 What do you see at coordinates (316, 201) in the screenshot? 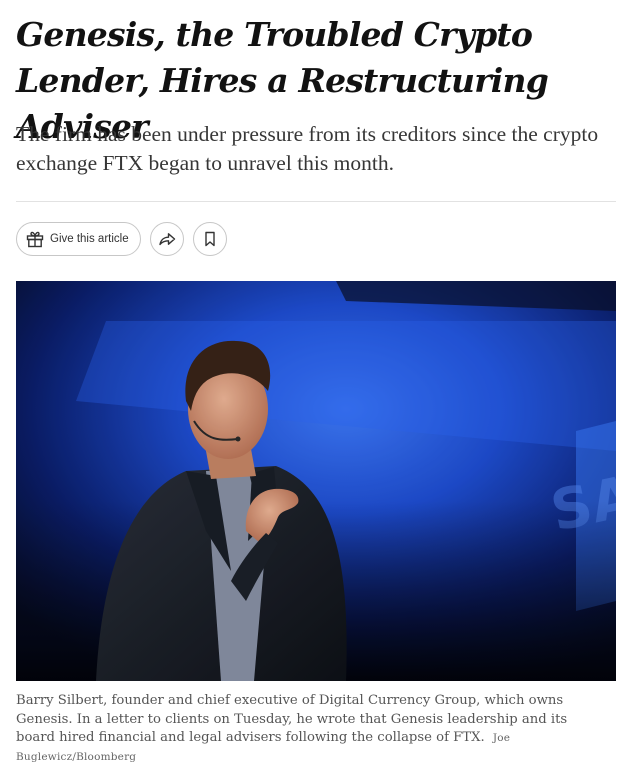
I see `divider` at bounding box center [316, 201].